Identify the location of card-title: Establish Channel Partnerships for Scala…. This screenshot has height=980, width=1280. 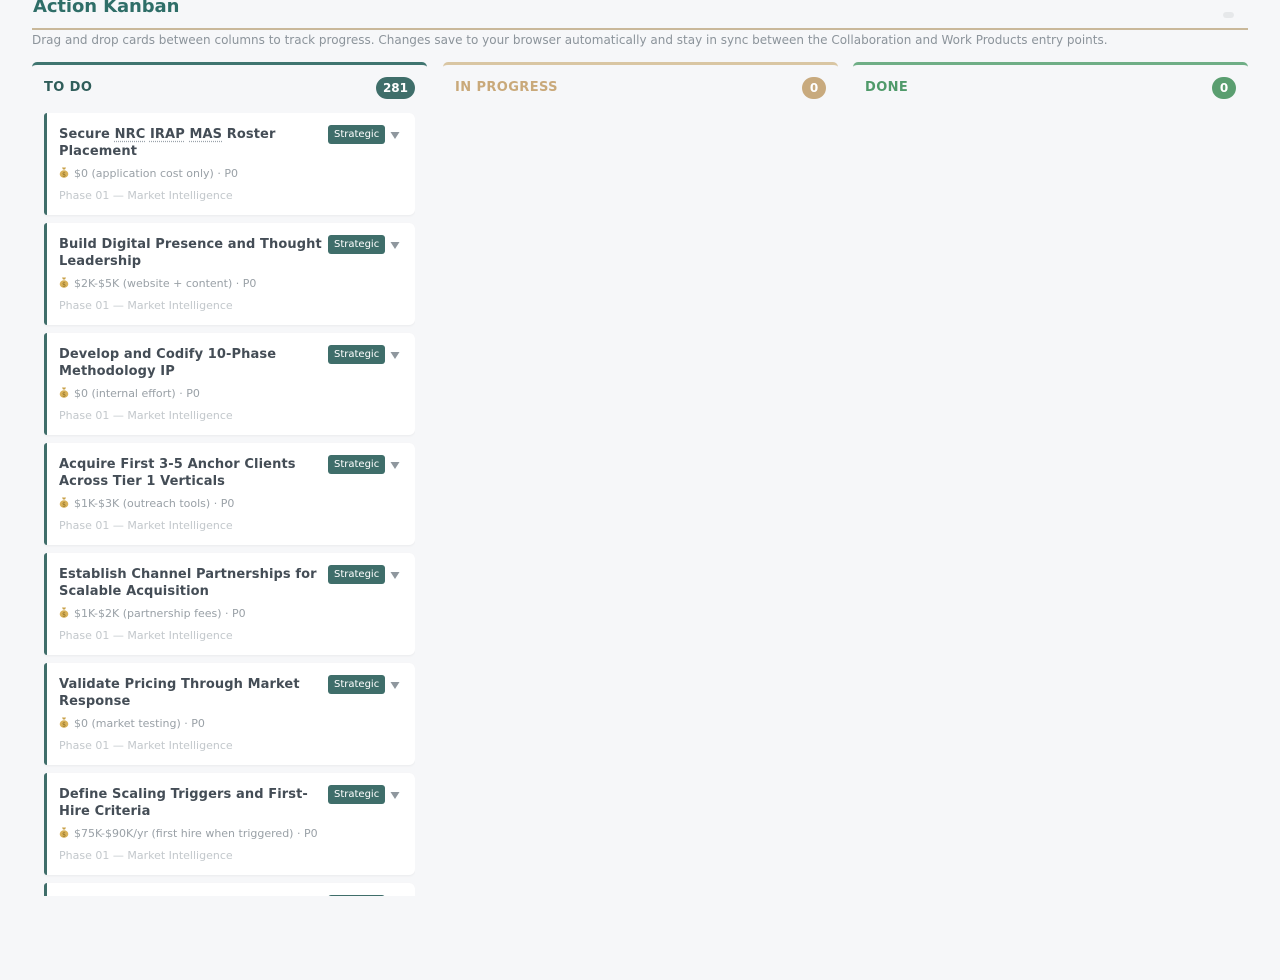
(188, 583).